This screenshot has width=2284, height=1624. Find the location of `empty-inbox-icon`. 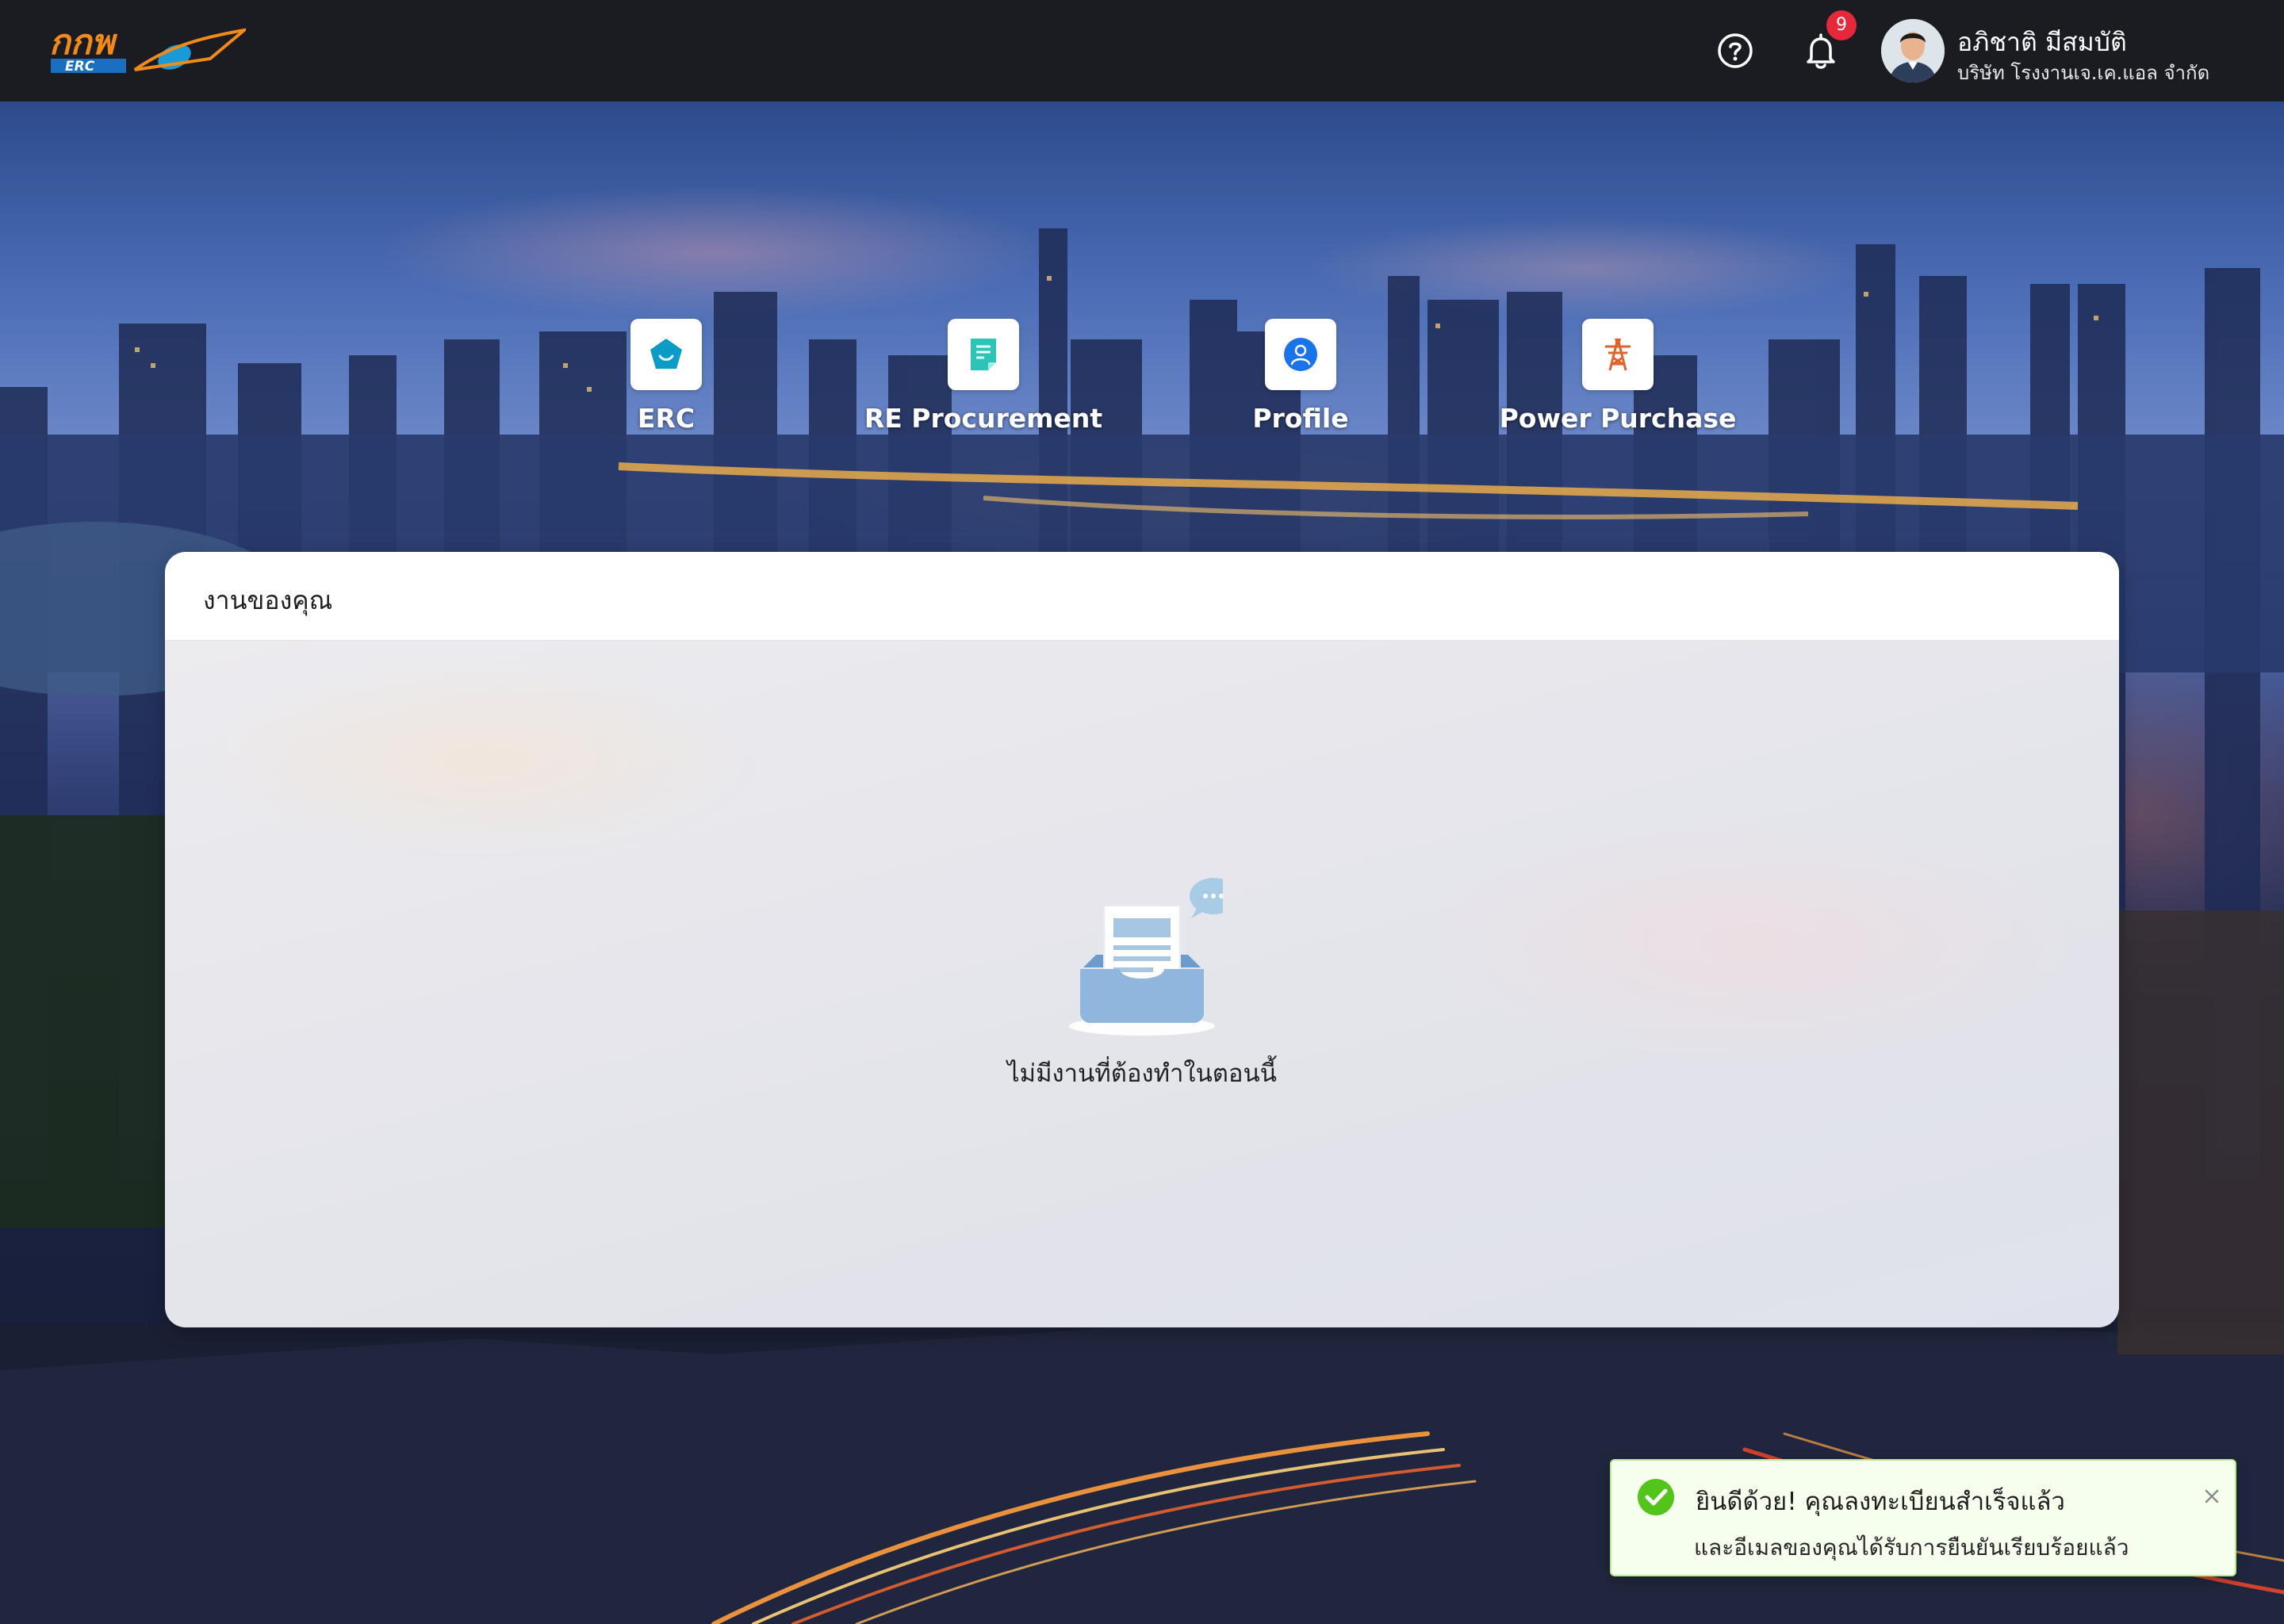

empty-inbox-icon is located at coordinates (1150, 955).